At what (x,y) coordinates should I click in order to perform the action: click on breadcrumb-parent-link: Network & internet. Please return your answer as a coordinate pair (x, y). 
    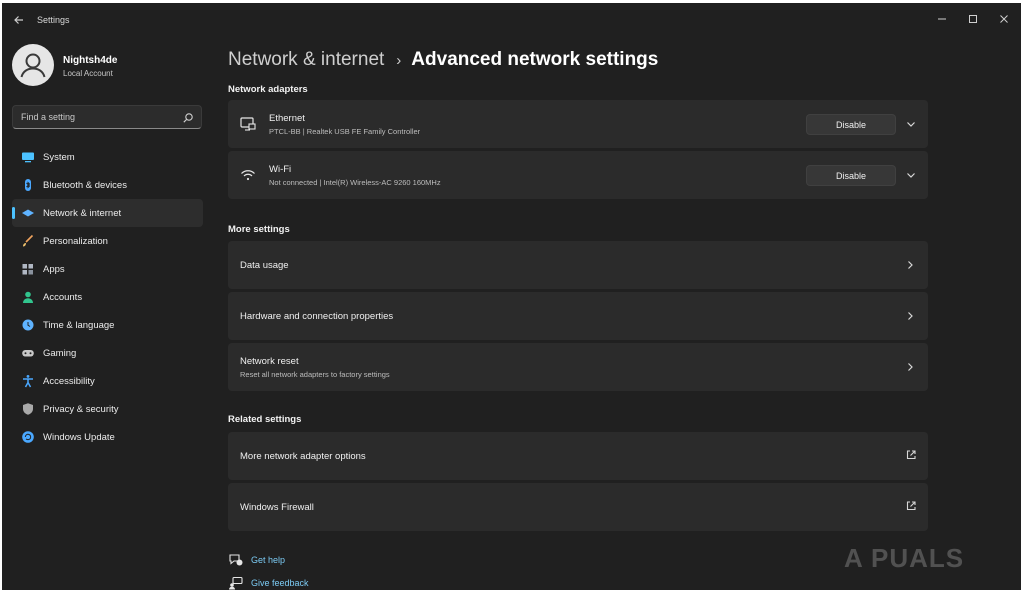
    Looking at the image, I should click on (306, 60).